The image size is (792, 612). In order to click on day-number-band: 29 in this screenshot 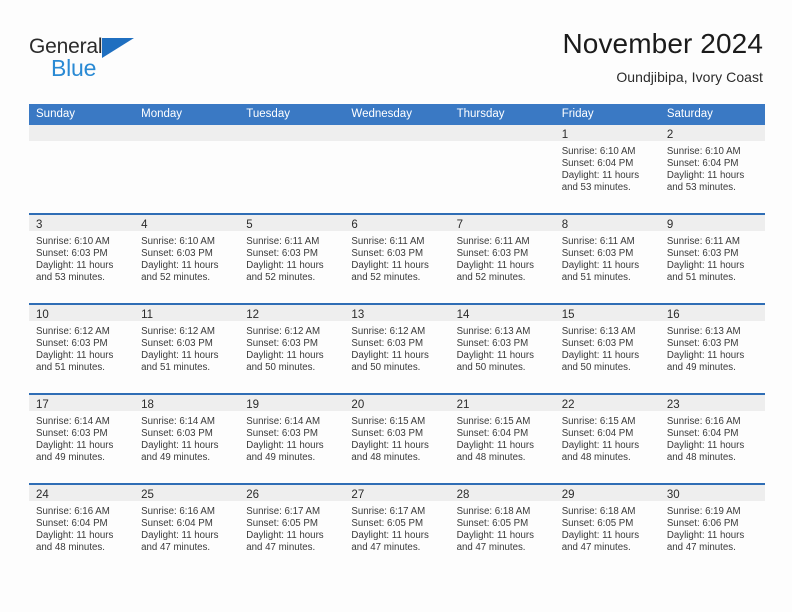, I will do `click(607, 493)`.